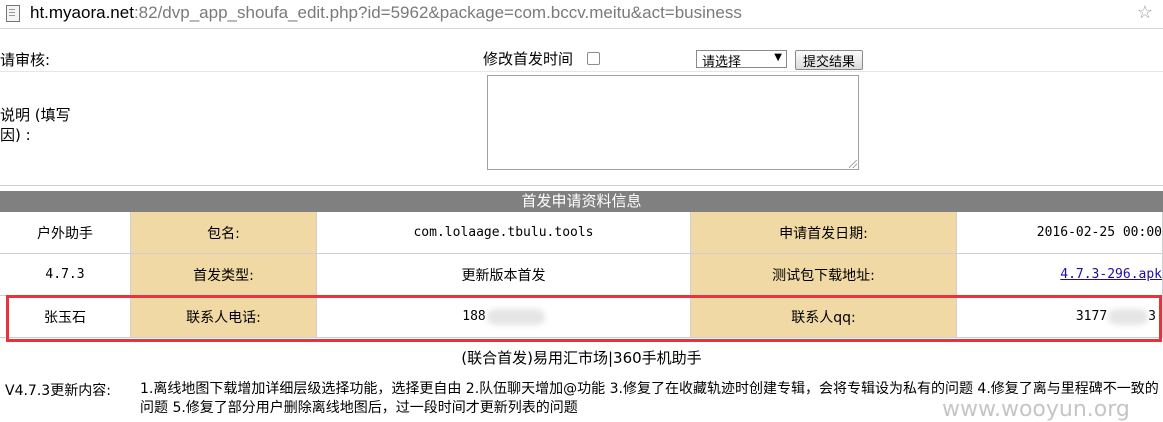  What do you see at coordinates (65, 275) in the screenshot?
I see `version-cell: 4.7.3` at bounding box center [65, 275].